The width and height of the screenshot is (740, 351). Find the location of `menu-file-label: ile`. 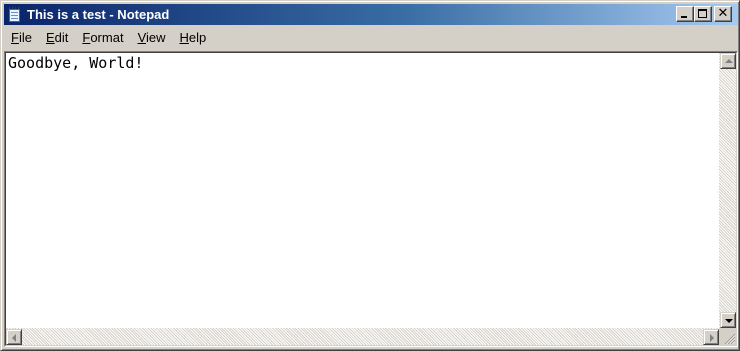

menu-file-label: ile is located at coordinates (25, 37).